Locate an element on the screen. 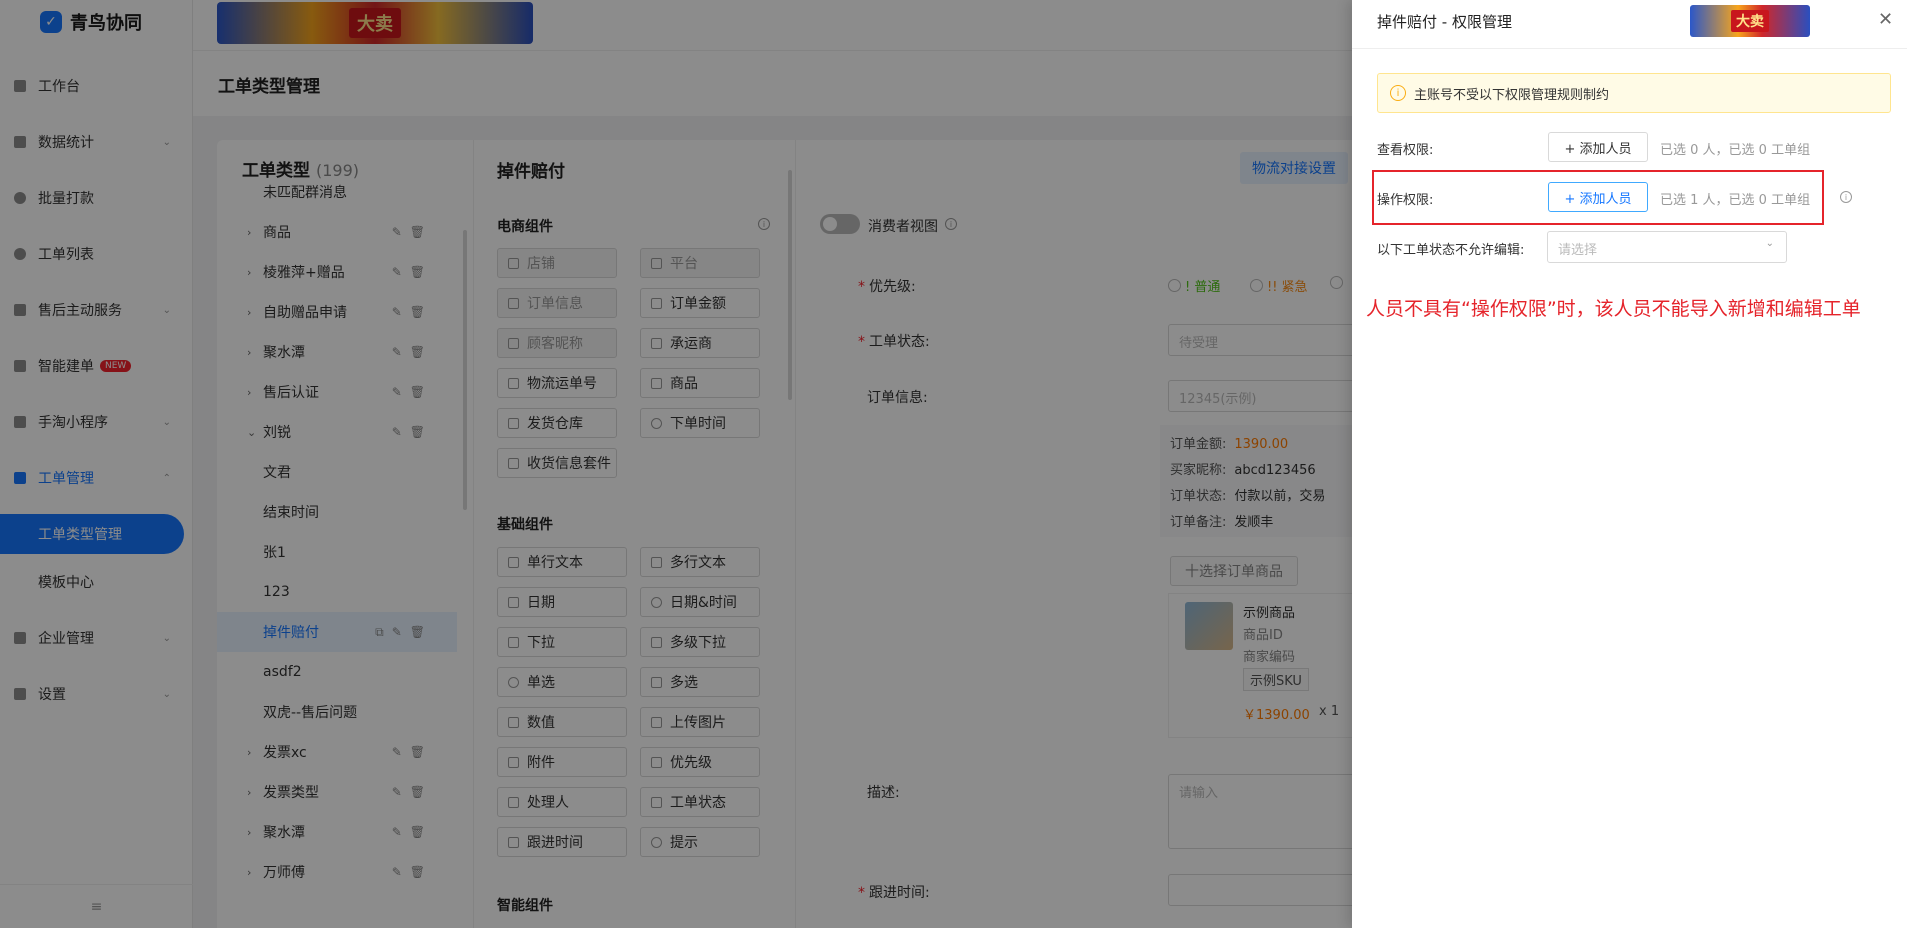 Image resolution: width=1907 pixels, height=928 pixels. lock-status-select: 请选择 ⌄ is located at coordinates (1667, 247).